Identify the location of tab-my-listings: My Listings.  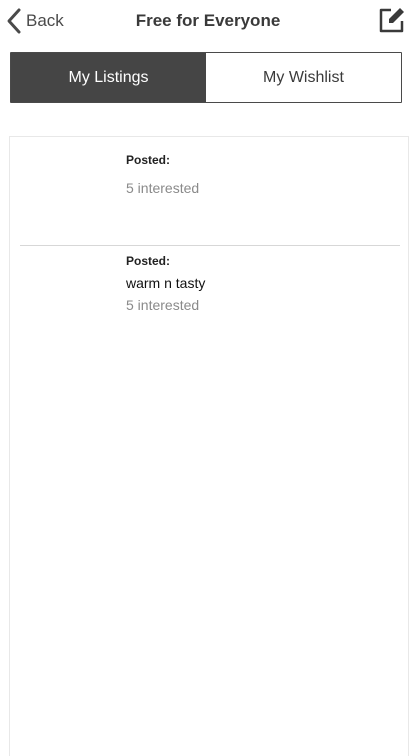
(108, 77).